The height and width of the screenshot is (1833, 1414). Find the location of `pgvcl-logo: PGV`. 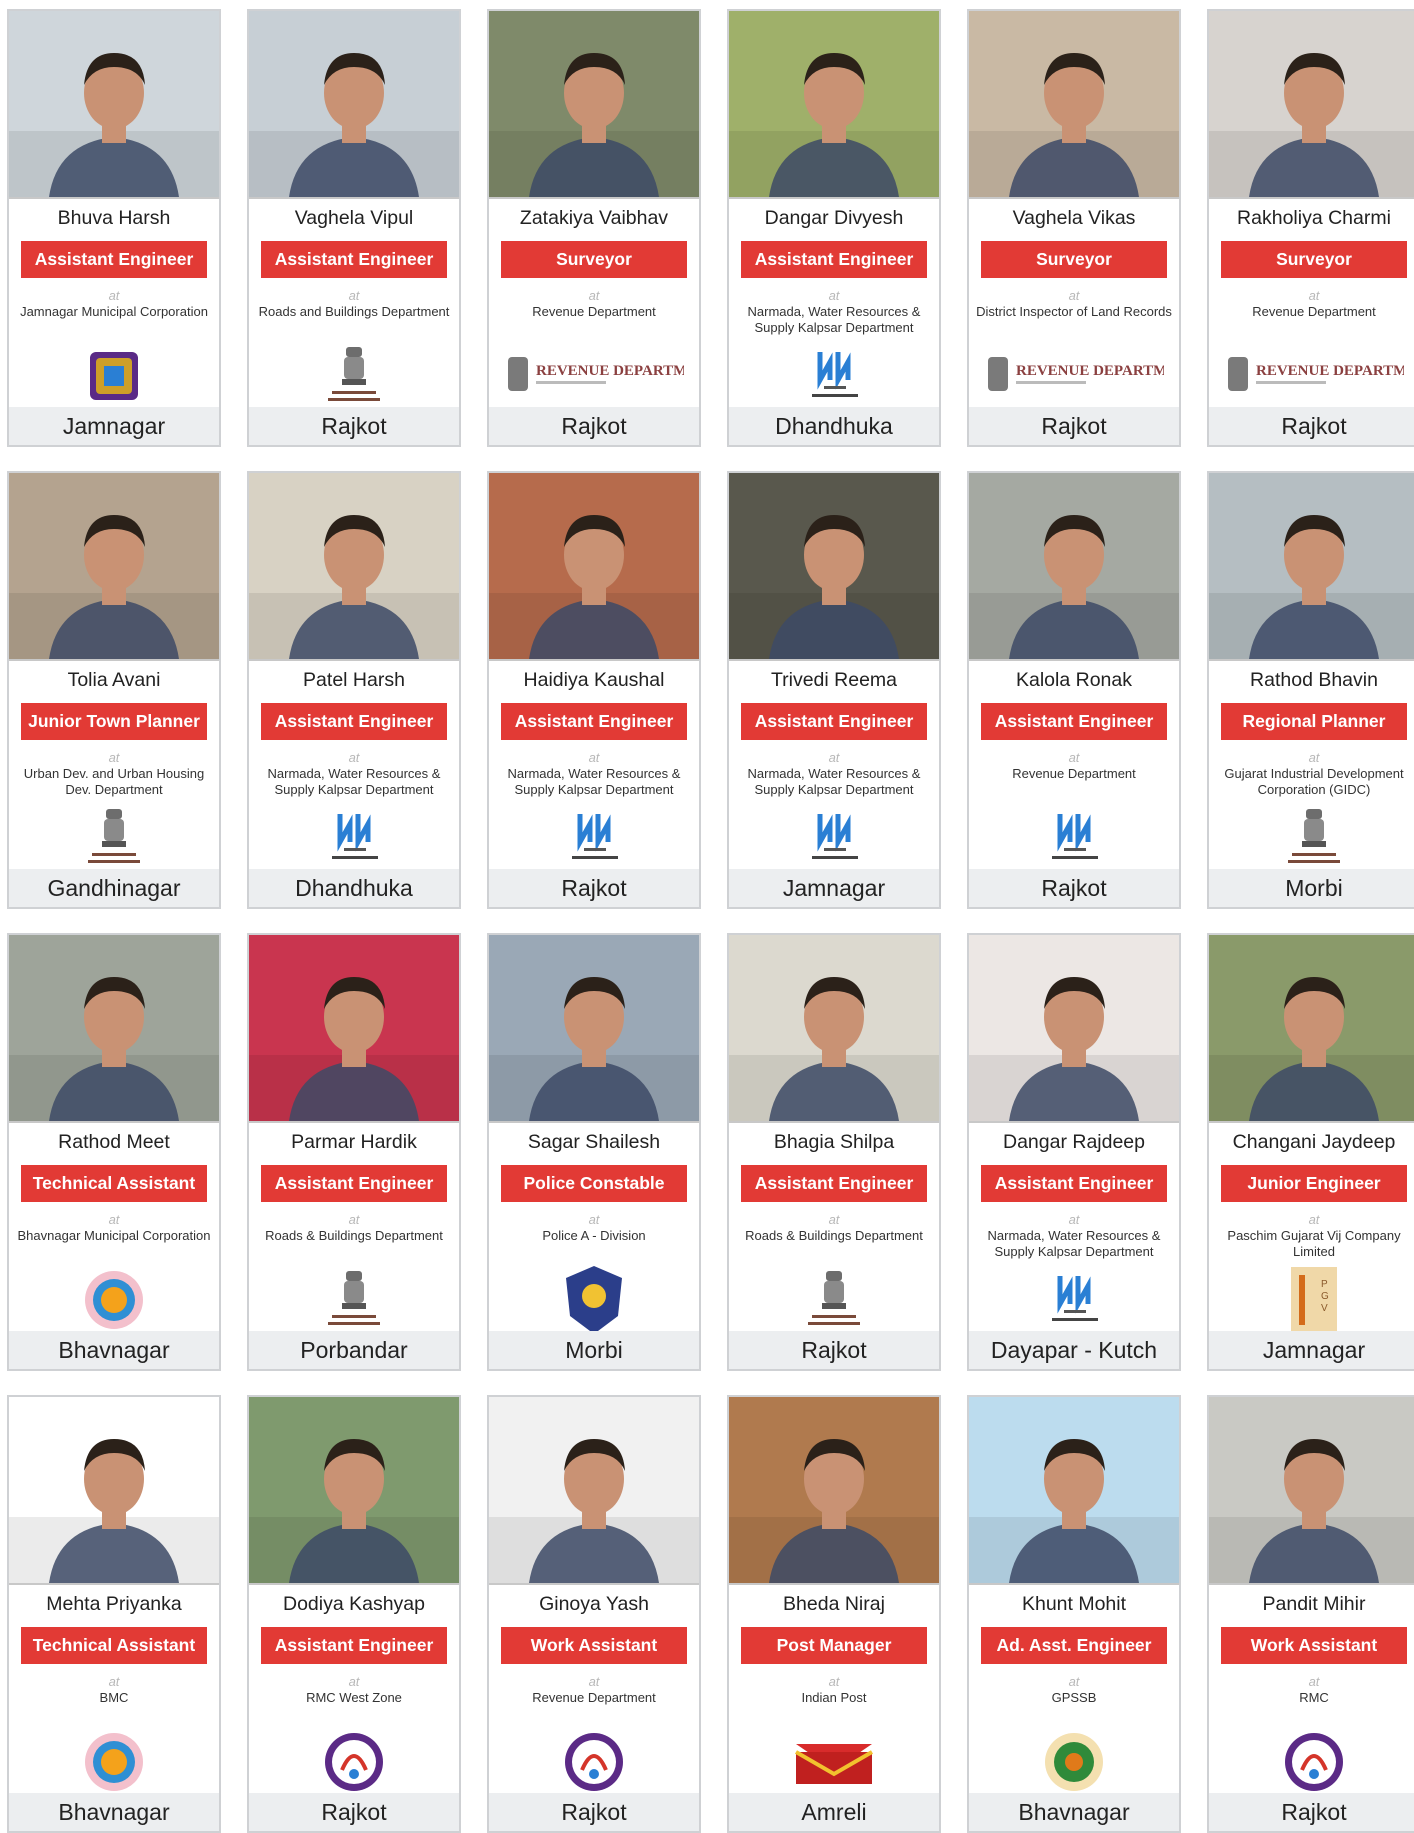

pgvcl-logo: PGV is located at coordinates (1311, 1300).